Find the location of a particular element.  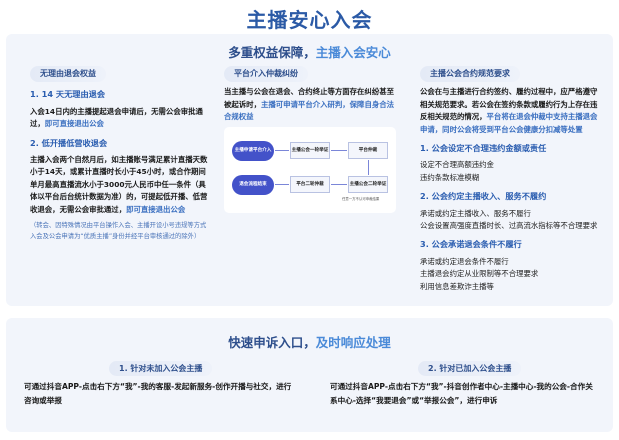

rule-line: 违约条款标准模糊 is located at coordinates (450, 177).